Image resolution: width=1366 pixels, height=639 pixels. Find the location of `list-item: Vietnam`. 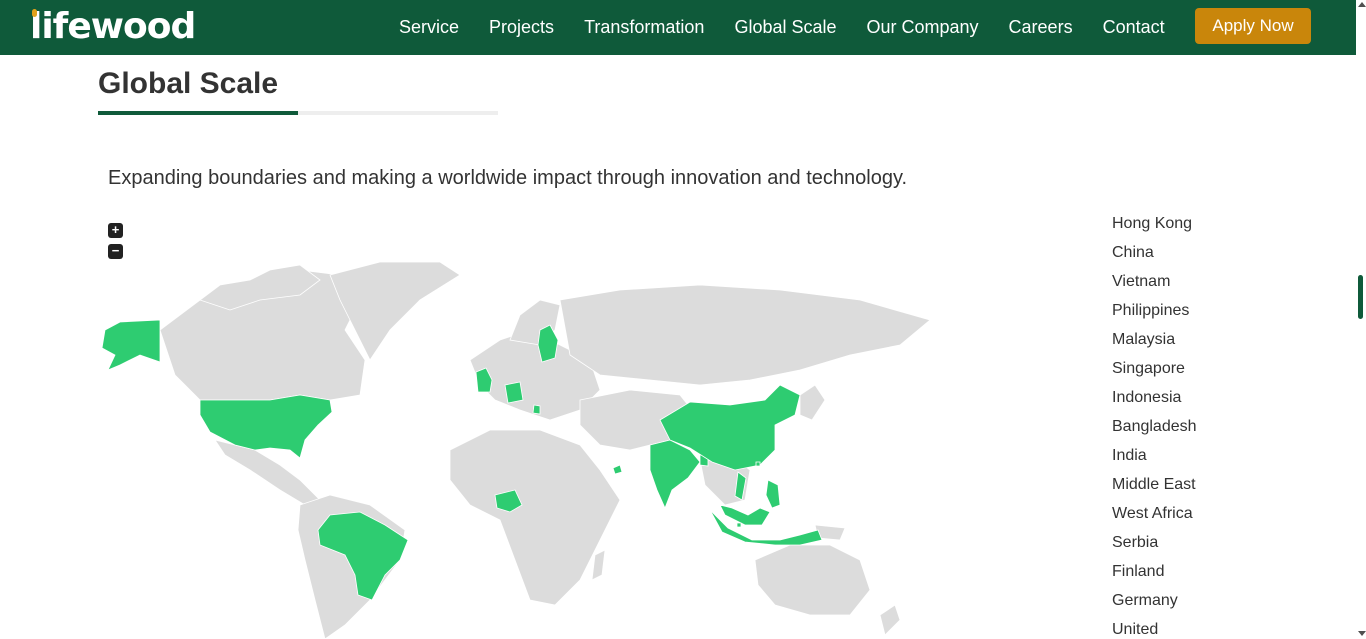

list-item: Vietnam is located at coordinates (1154, 286).